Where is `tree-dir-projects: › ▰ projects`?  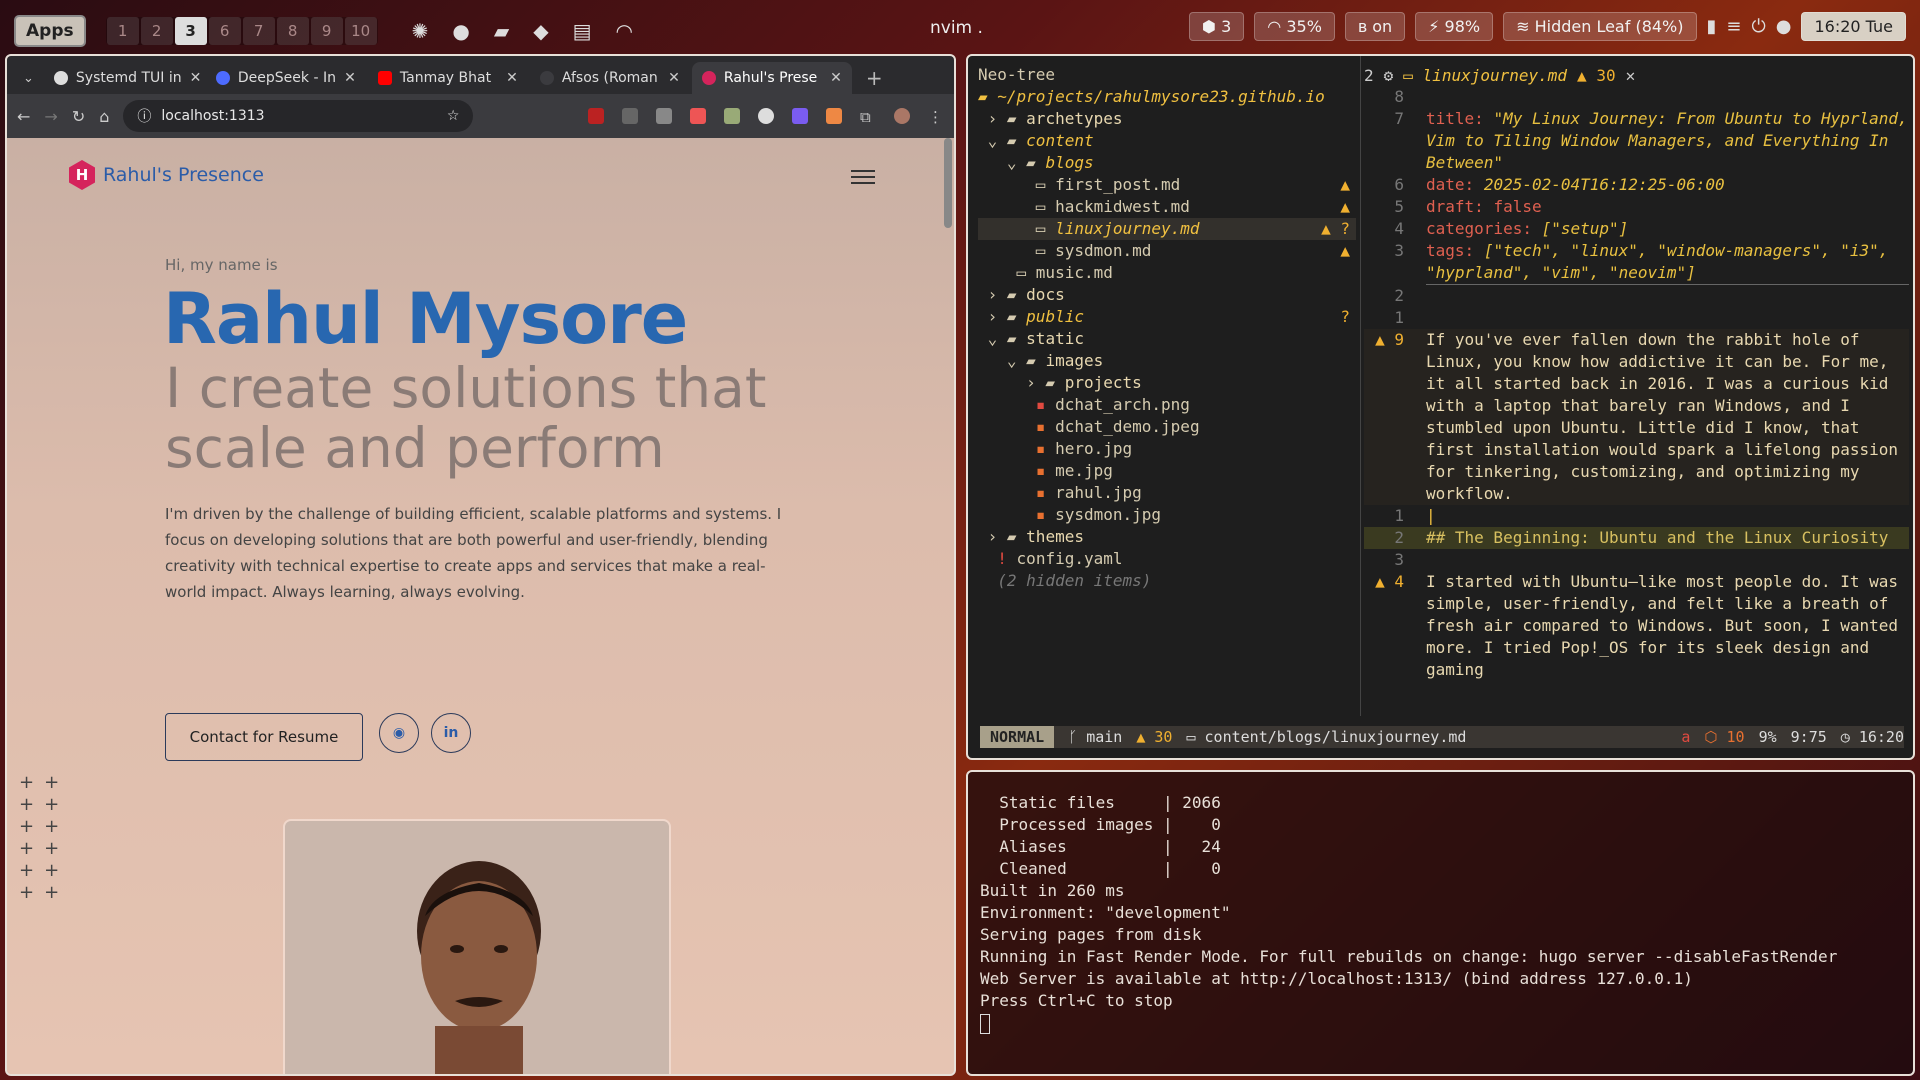
tree-dir-projects: › ▰ projects is located at coordinates (1167, 383).